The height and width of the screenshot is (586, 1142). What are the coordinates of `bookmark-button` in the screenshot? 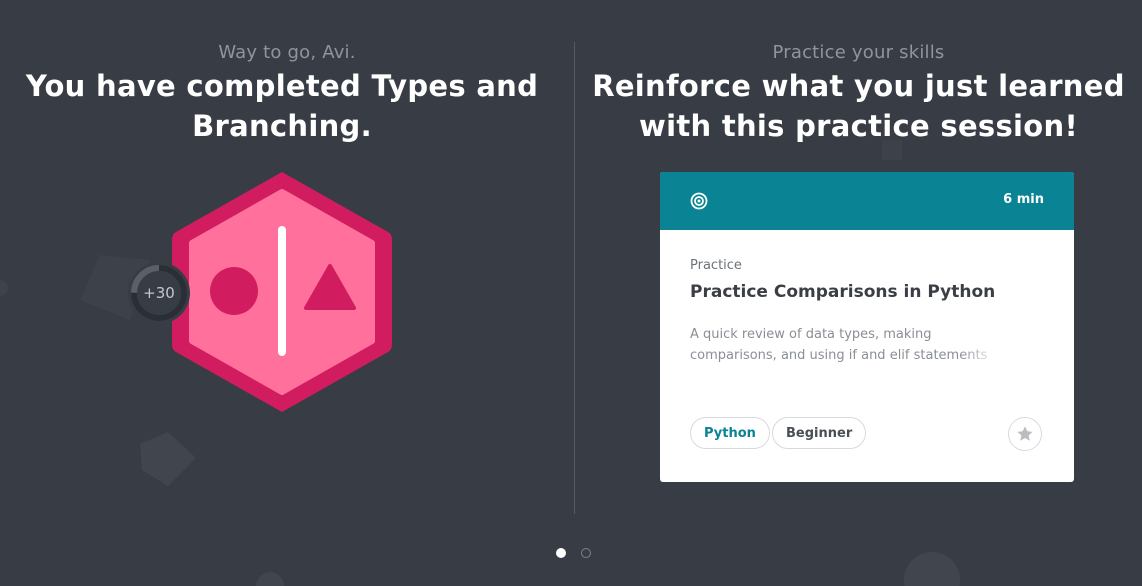 It's located at (1025, 434).